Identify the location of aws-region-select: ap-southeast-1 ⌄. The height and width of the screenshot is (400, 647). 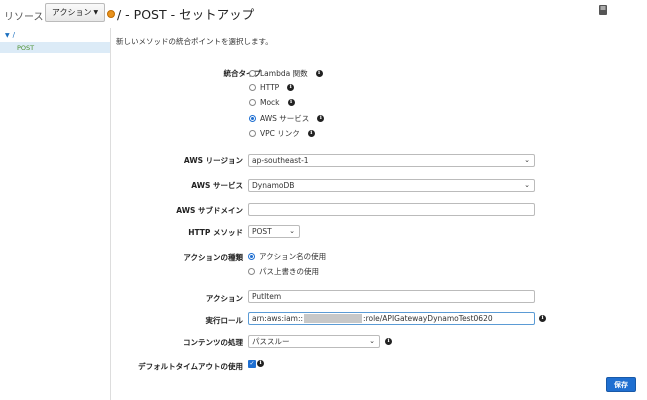
(391, 160).